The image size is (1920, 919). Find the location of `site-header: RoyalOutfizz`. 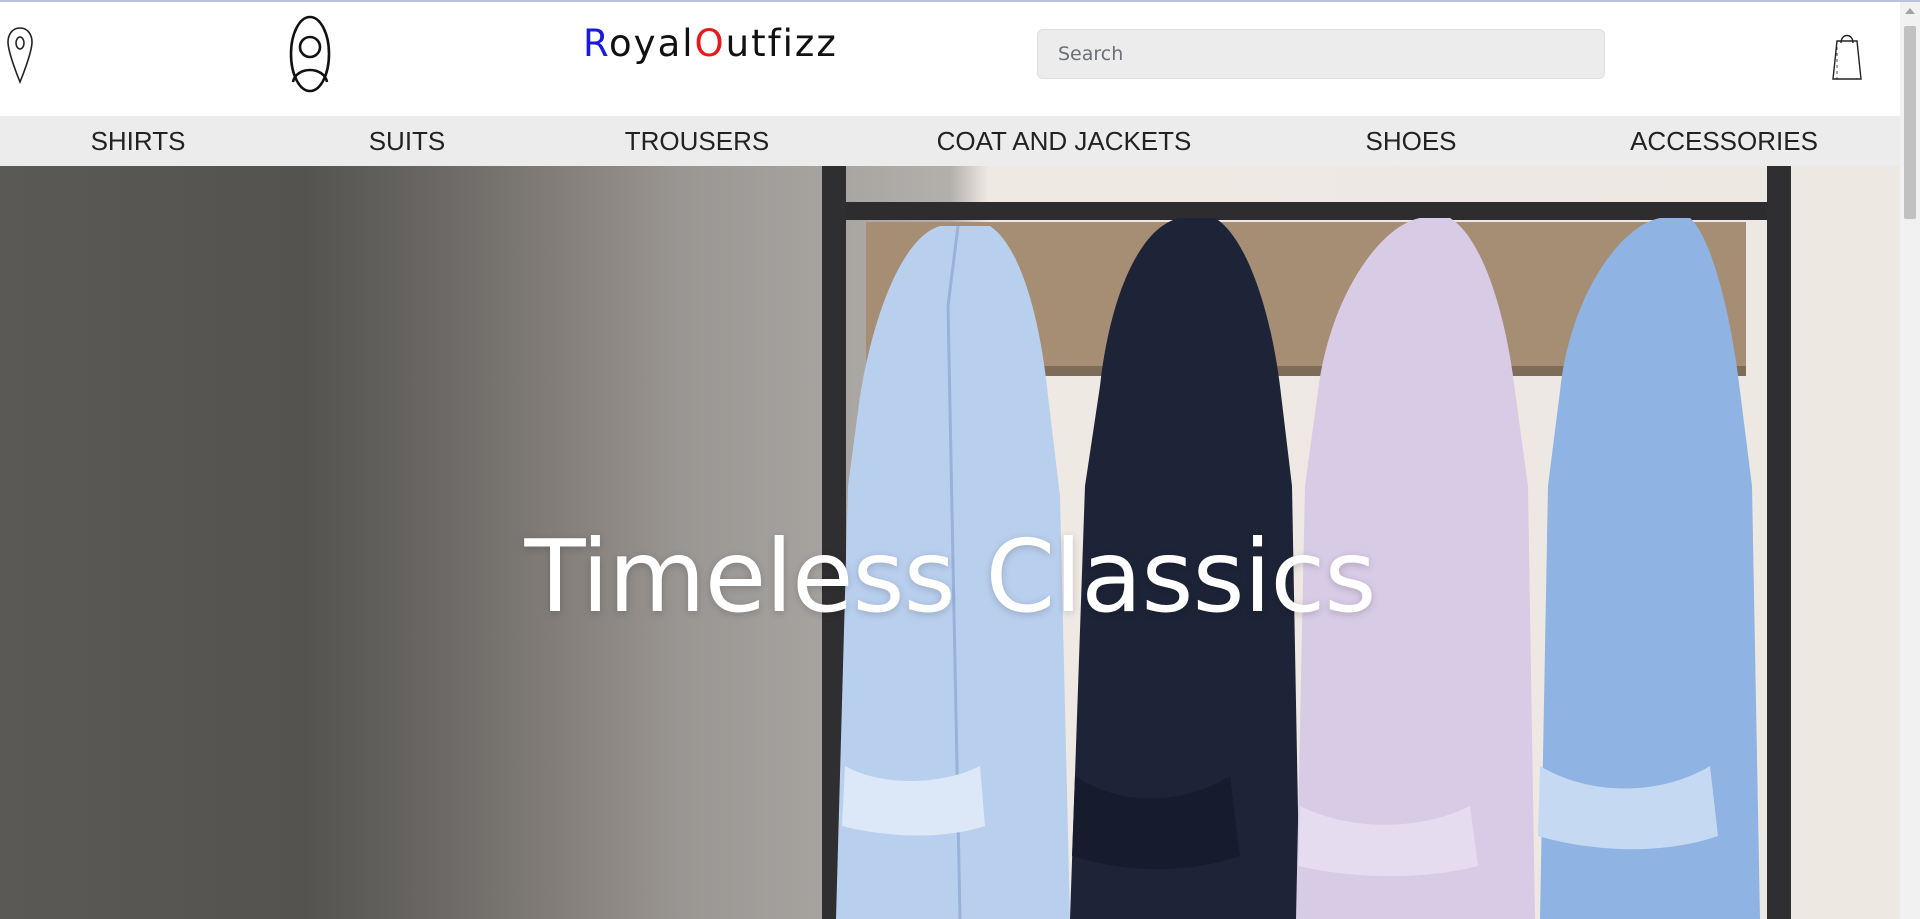

site-header: RoyalOutfizz is located at coordinates (950, 59).